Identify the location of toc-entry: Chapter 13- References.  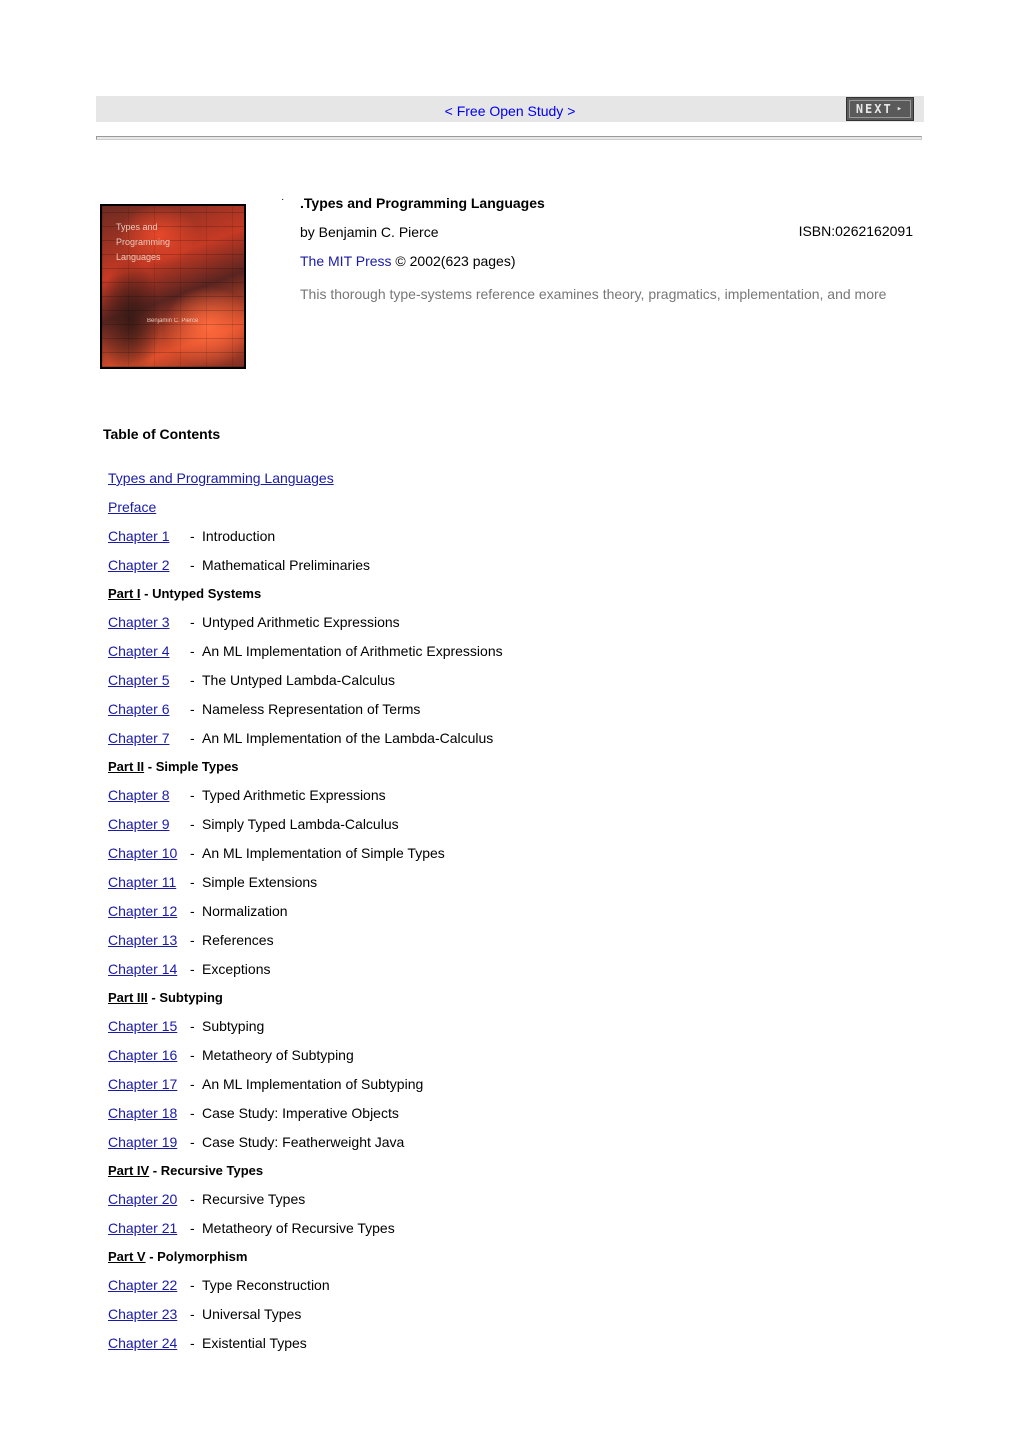
(408, 946).